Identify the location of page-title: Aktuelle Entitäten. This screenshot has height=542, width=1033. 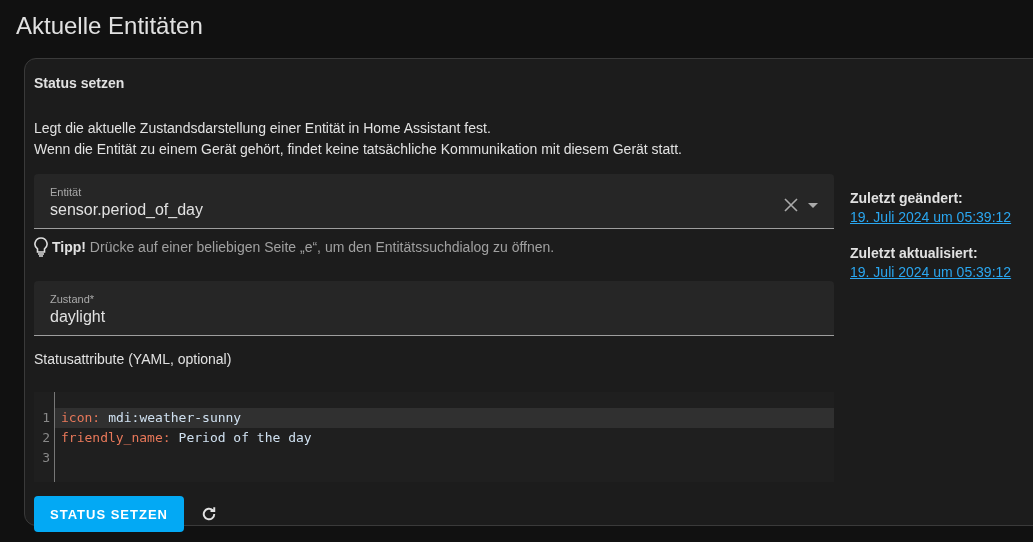
(110, 26).